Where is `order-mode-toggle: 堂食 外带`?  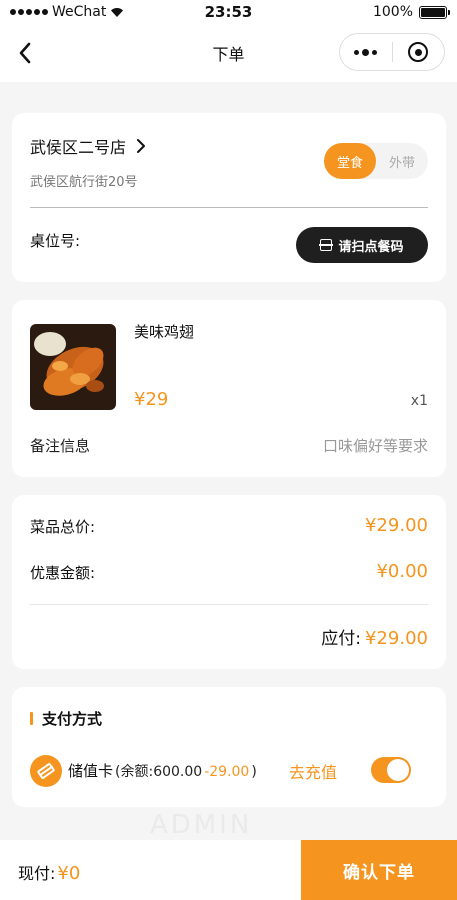 order-mode-toggle: 堂食 外带 is located at coordinates (376, 161).